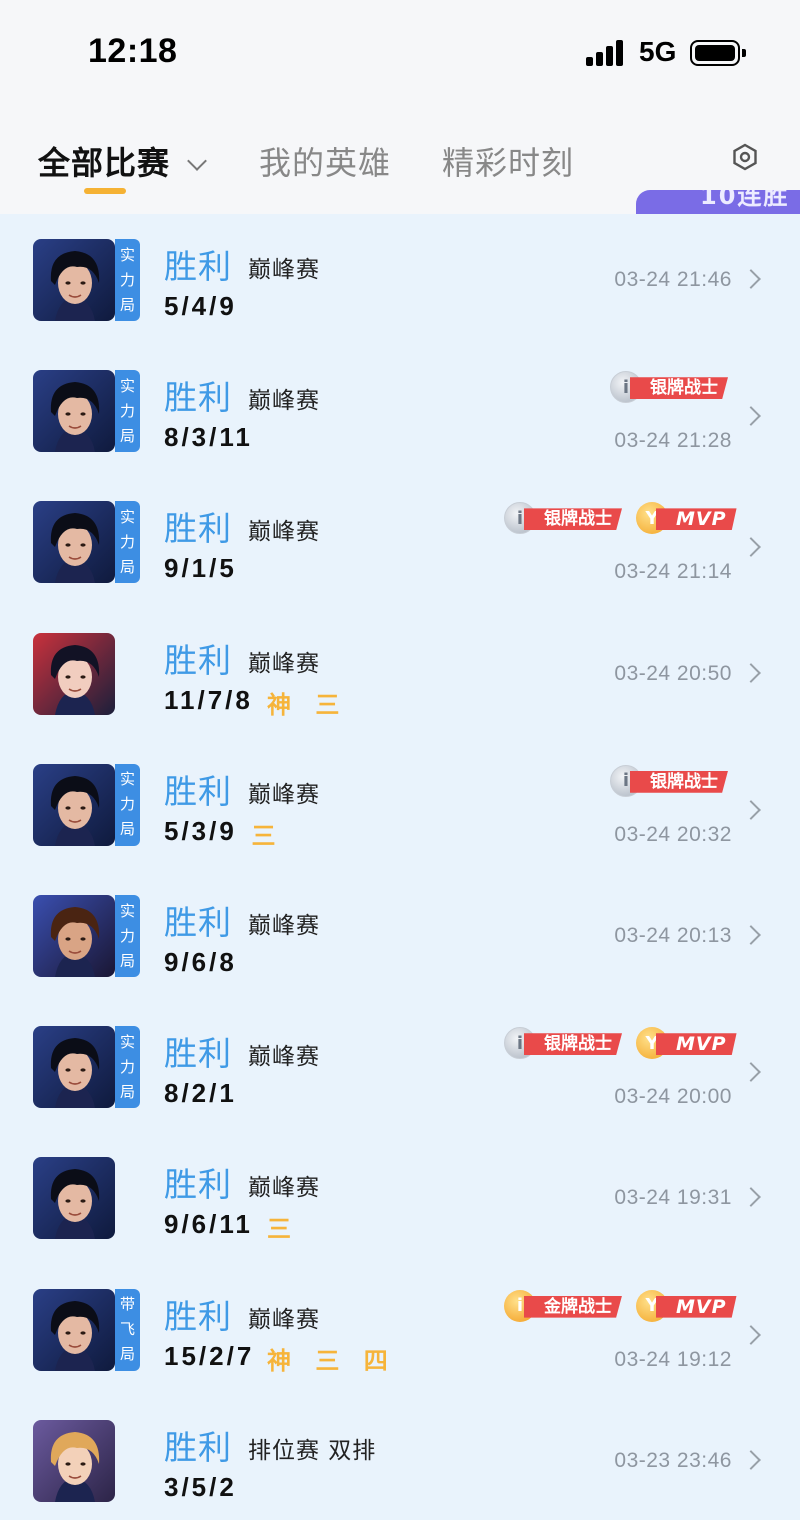 The width and height of the screenshot is (800, 1520). Describe the element at coordinates (200, 830) in the screenshot. I see `kda-score: 5/3/9` at that location.